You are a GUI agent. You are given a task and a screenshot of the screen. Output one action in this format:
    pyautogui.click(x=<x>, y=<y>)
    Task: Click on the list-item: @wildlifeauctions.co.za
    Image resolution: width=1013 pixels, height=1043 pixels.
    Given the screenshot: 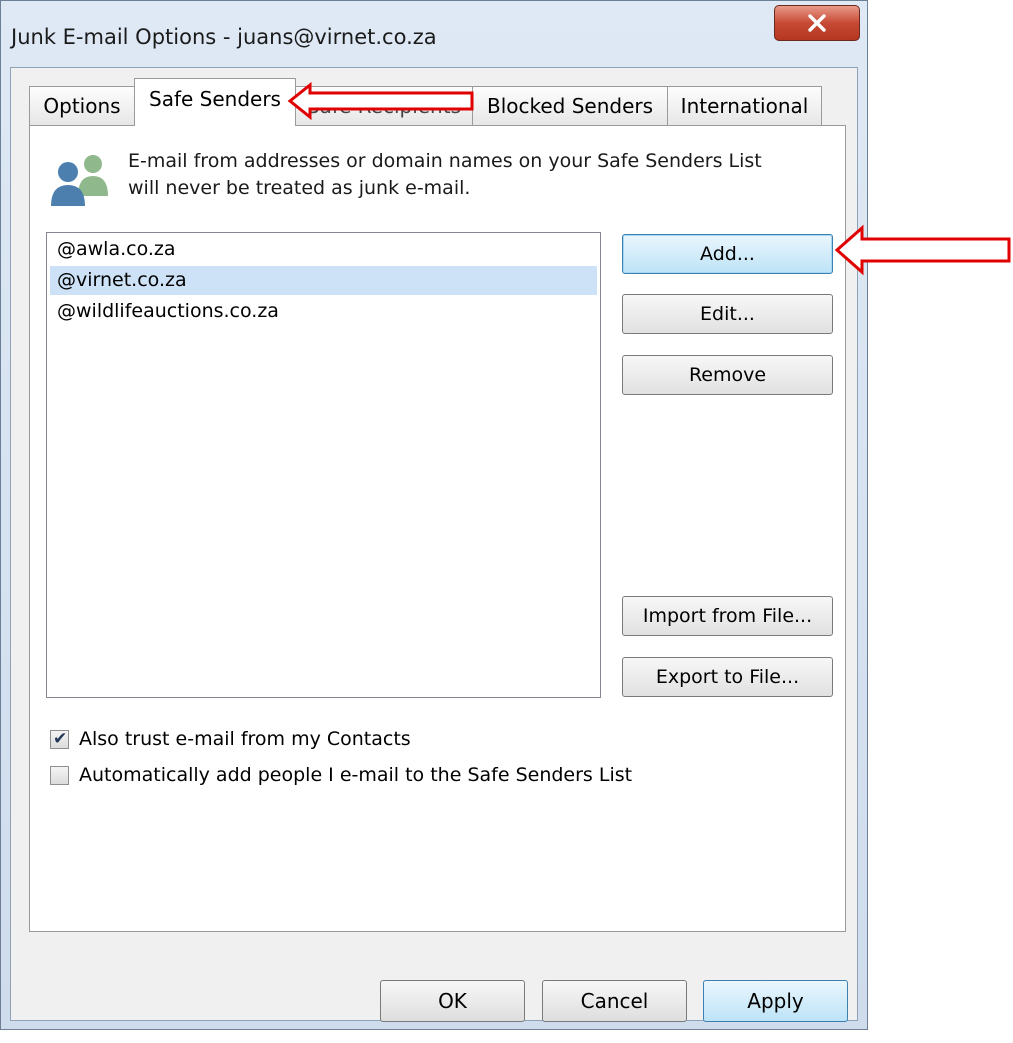 What is the action you would take?
    pyautogui.click(x=323, y=311)
    